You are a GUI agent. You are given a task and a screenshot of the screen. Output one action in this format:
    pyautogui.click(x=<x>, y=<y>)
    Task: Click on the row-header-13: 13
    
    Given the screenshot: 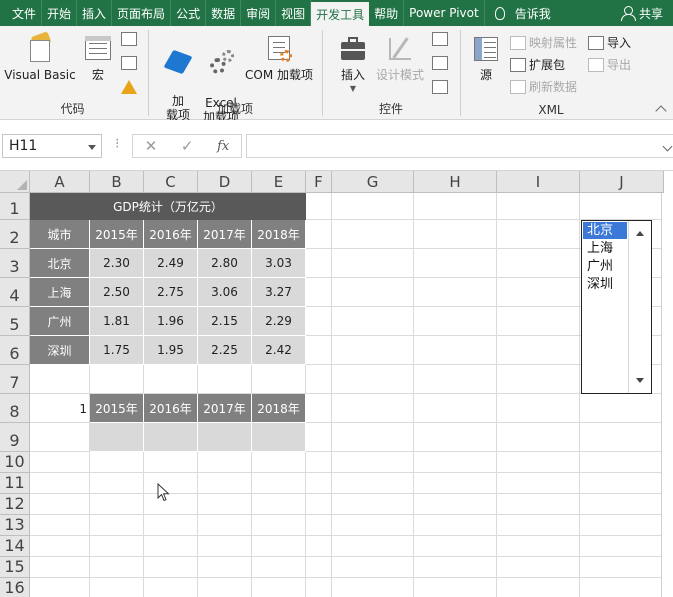 What is the action you would take?
    pyautogui.click(x=15, y=525)
    